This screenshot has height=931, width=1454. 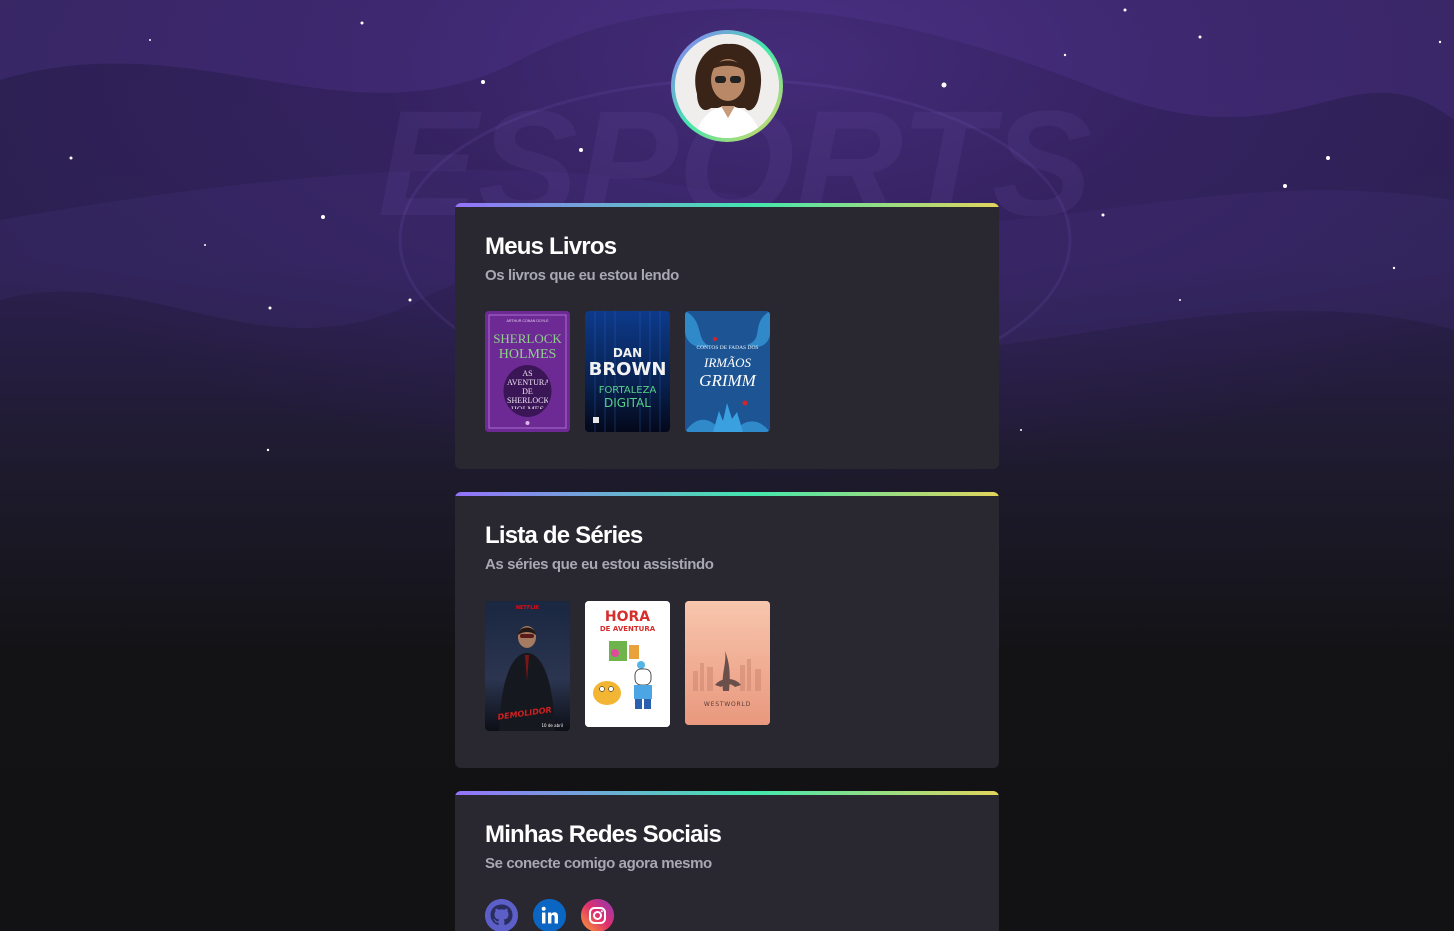 What do you see at coordinates (603, 834) in the screenshot?
I see `social-title: Minhas Redes Sociais` at bounding box center [603, 834].